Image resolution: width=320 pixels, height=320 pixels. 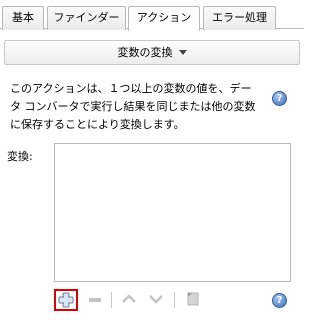 I want to click on remove-button, so click(x=96, y=300).